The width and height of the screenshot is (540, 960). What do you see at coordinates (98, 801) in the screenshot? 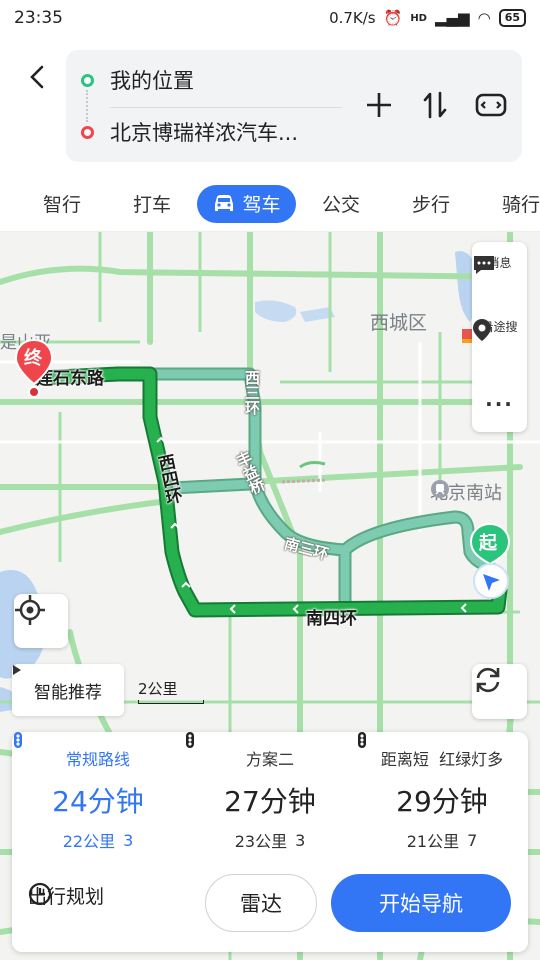
I see `plan-1-time: 24分钟` at bounding box center [98, 801].